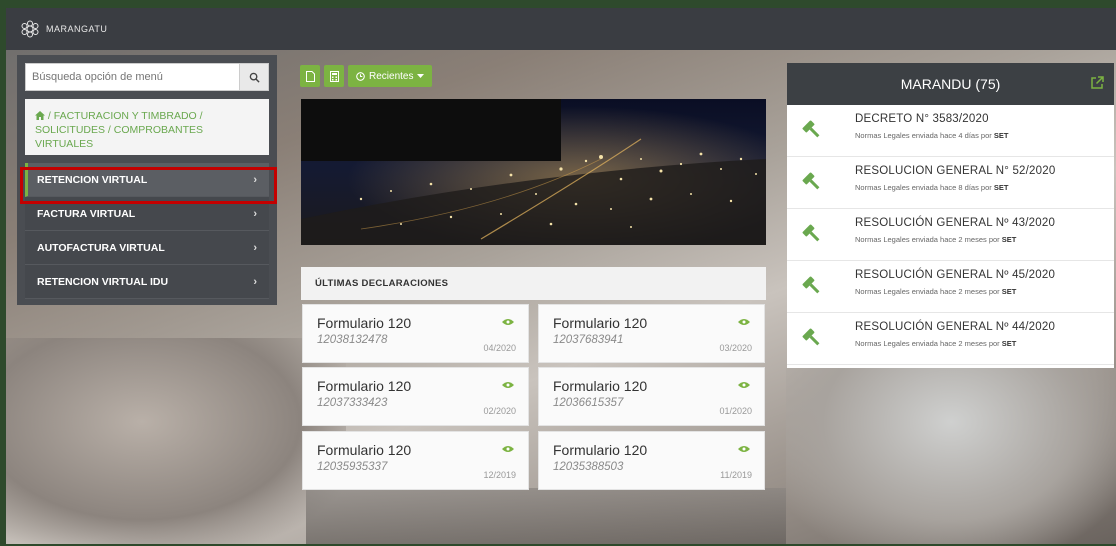  Describe the element at coordinates (955, 171) in the screenshot. I see `news-title: RESOLUCION GENERAL N° 52/2020` at that location.